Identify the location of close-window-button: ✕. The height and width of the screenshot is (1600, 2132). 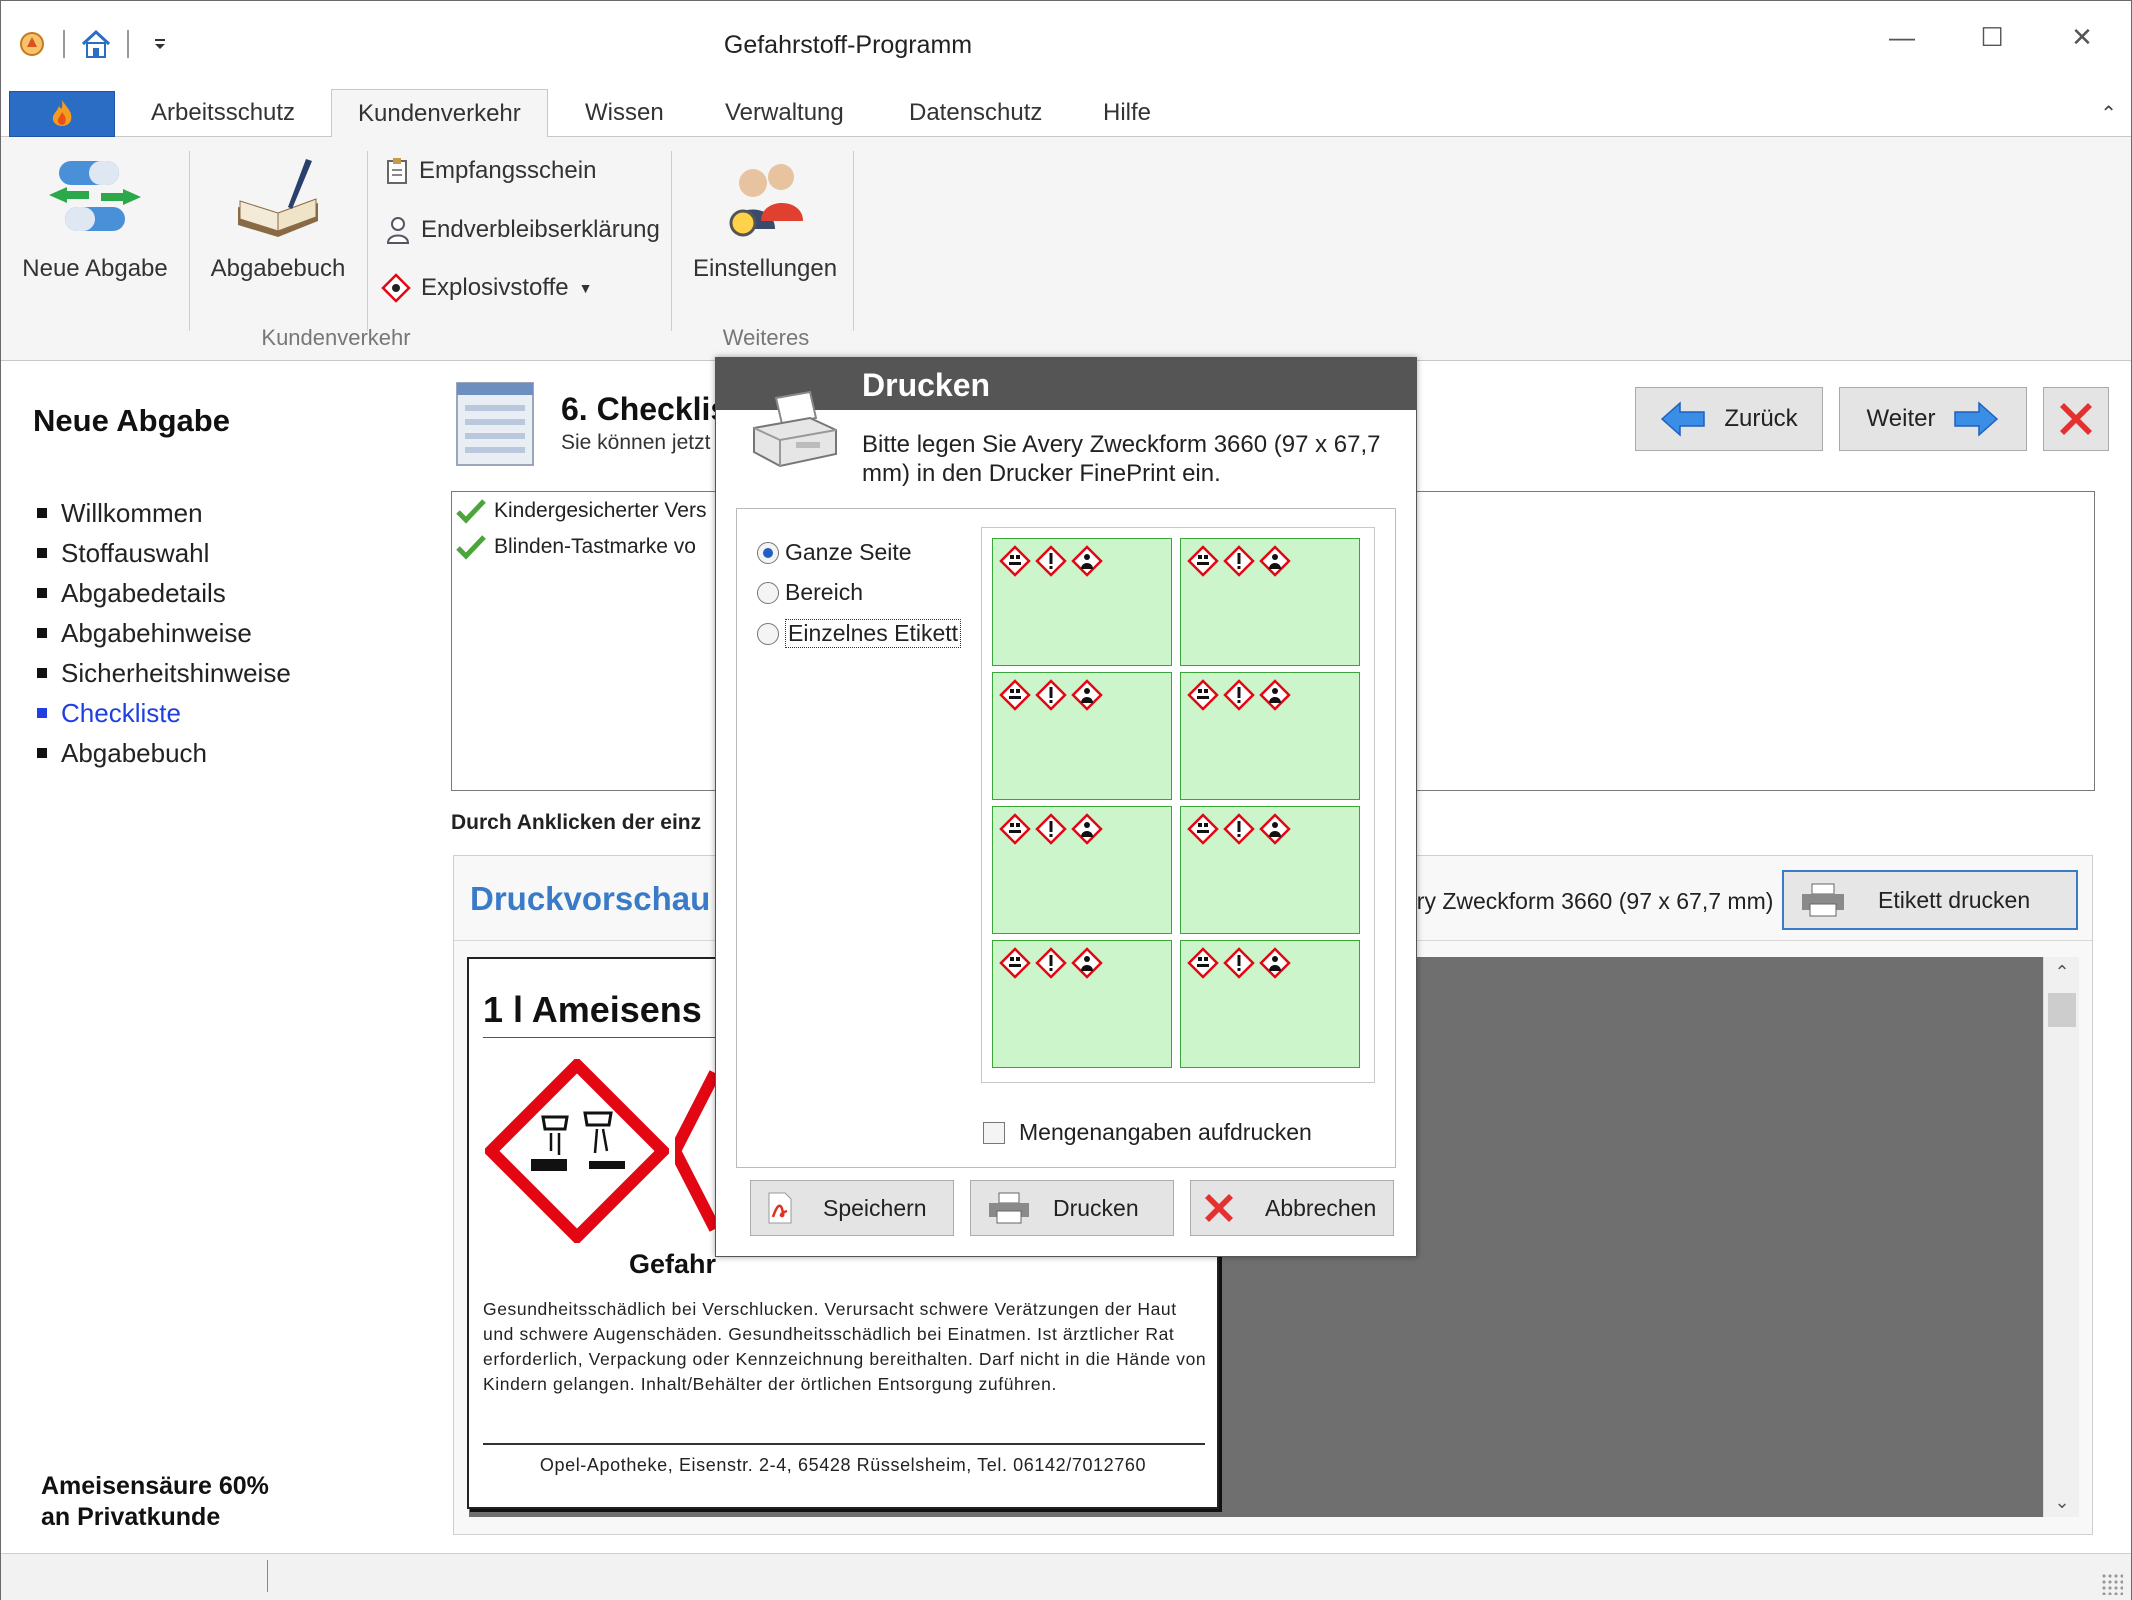
(2082, 37).